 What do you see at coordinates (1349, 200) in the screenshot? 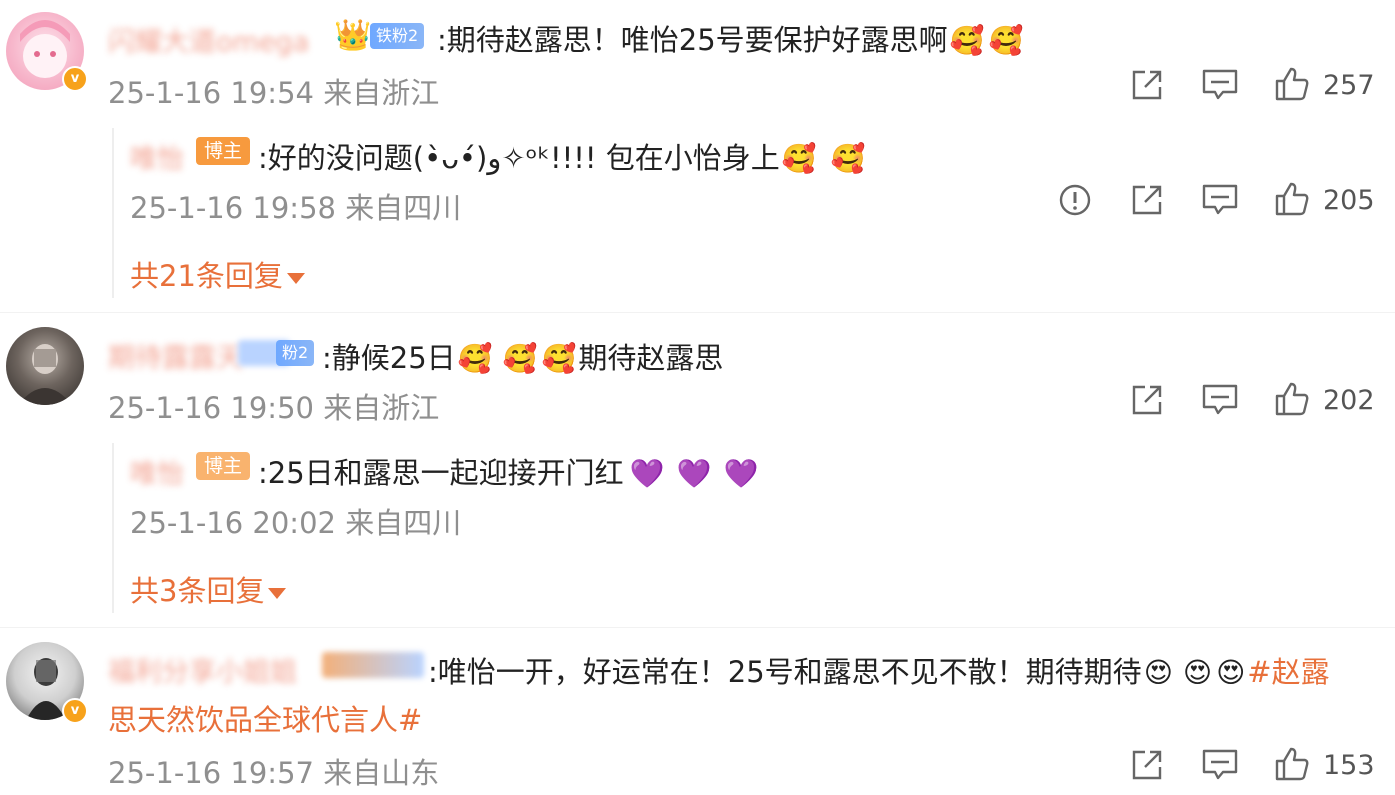
I see `like-count: 205` at bounding box center [1349, 200].